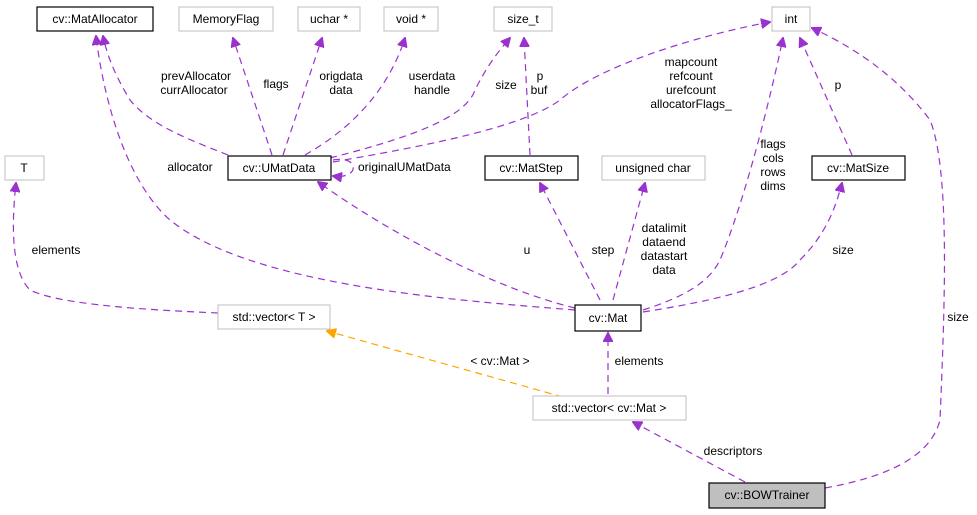 Image resolution: width=977 pixels, height=515 pixels. What do you see at coordinates (628, 242) in the screenshot?
I see `edge-mat-unsignedchar` at bounding box center [628, 242].